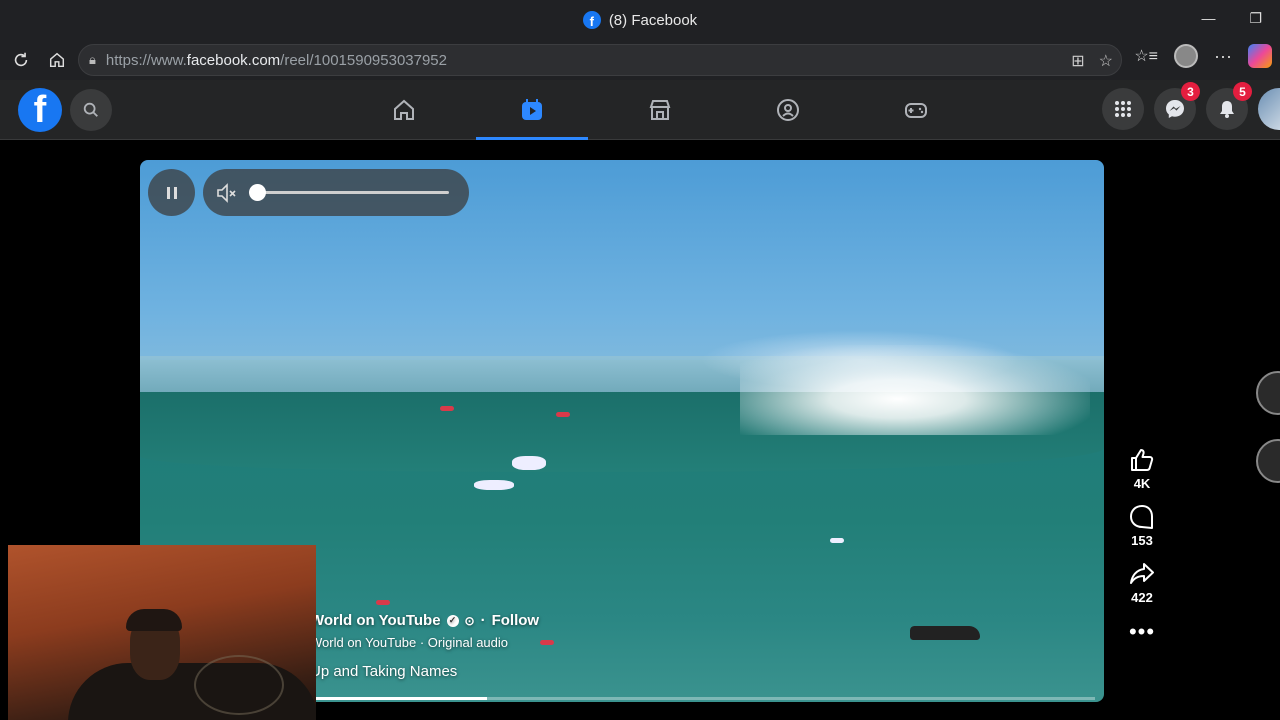  What do you see at coordinates (1142, 573) in the screenshot?
I see `share-icon` at bounding box center [1142, 573].